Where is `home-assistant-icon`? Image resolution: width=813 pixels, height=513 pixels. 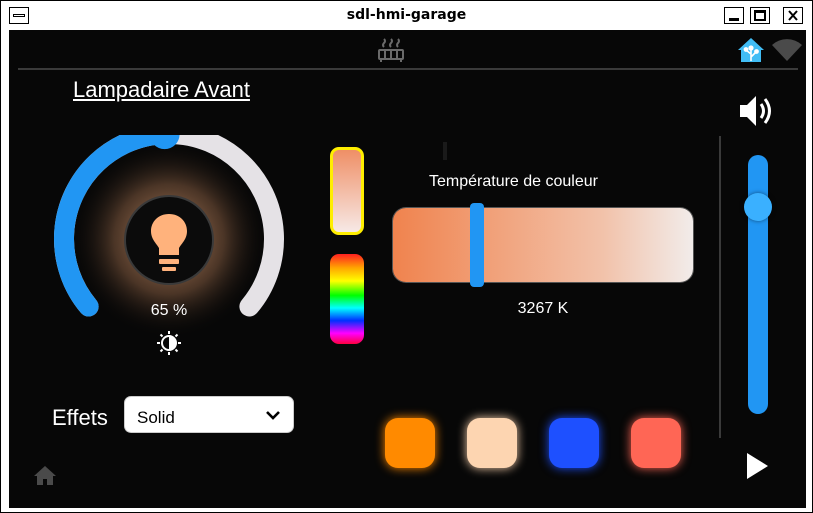 home-assistant-icon is located at coordinates (751, 50).